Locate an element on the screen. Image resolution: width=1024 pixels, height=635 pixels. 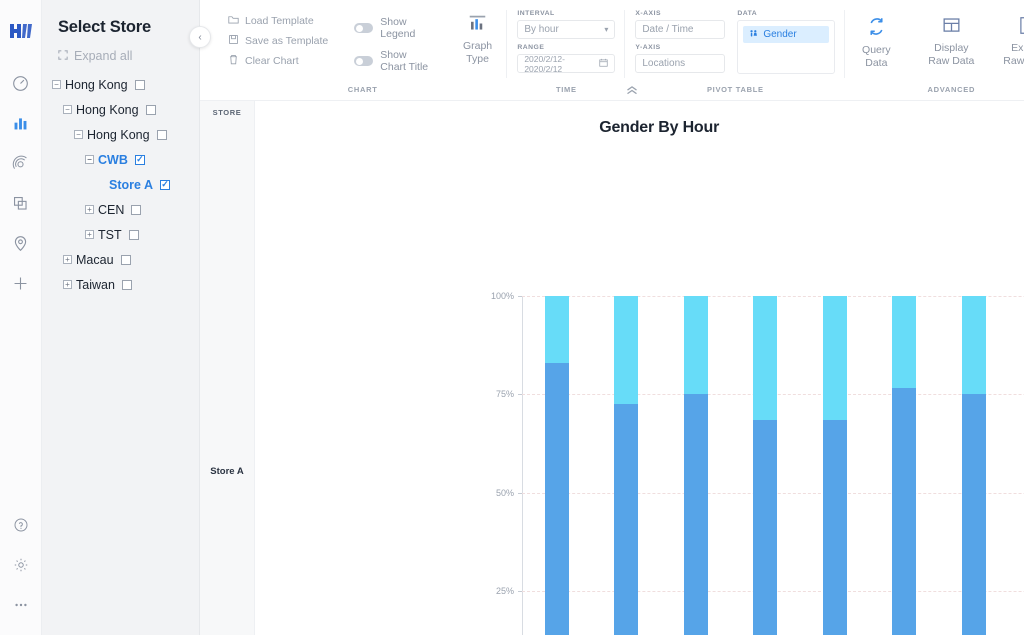
plus-icon is located at coordinates (21, 283).